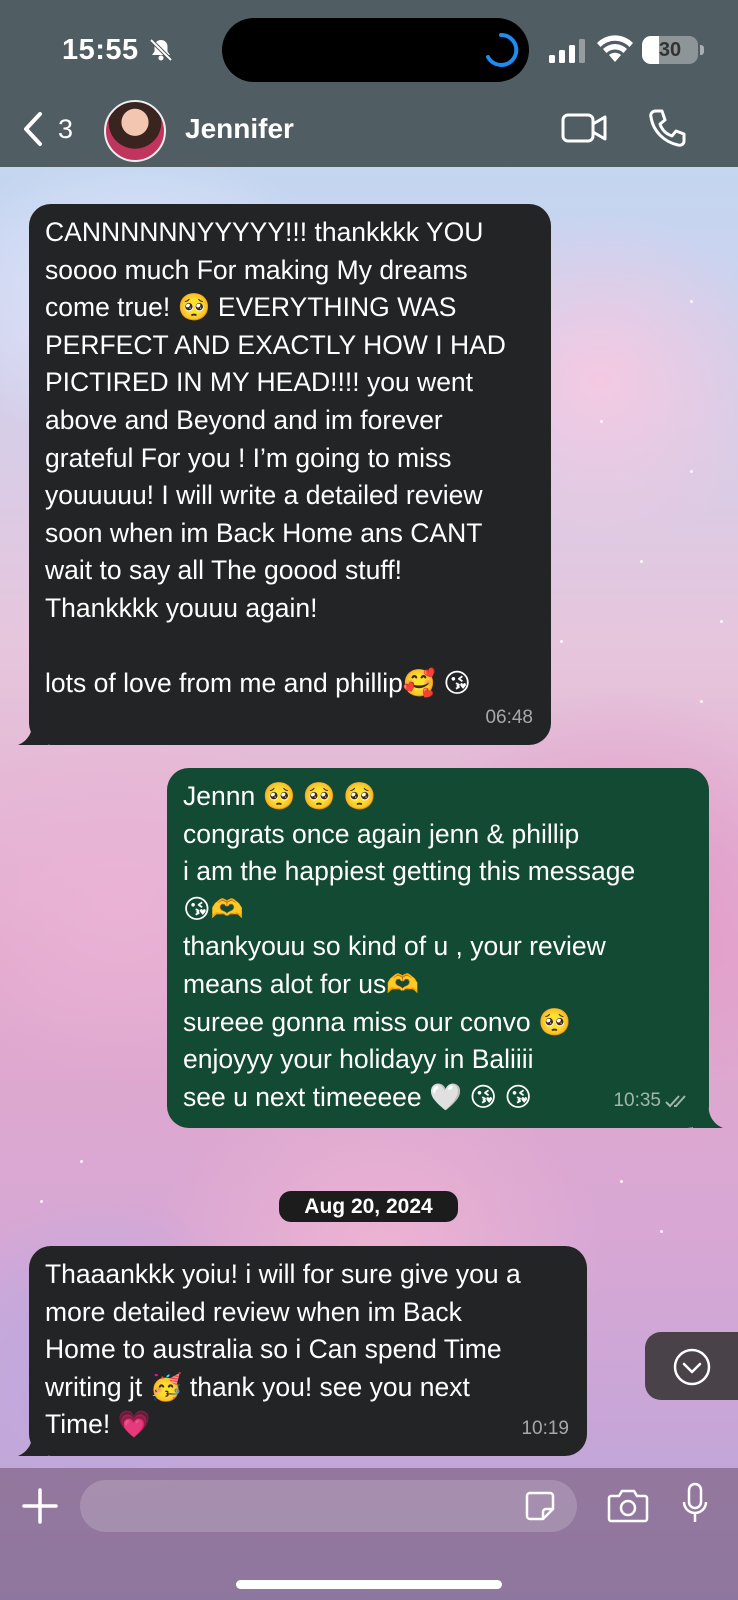 The image size is (738, 1600). Describe the element at coordinates (695, 1504) in the screenshot. I see `microphone-icon` at that location.